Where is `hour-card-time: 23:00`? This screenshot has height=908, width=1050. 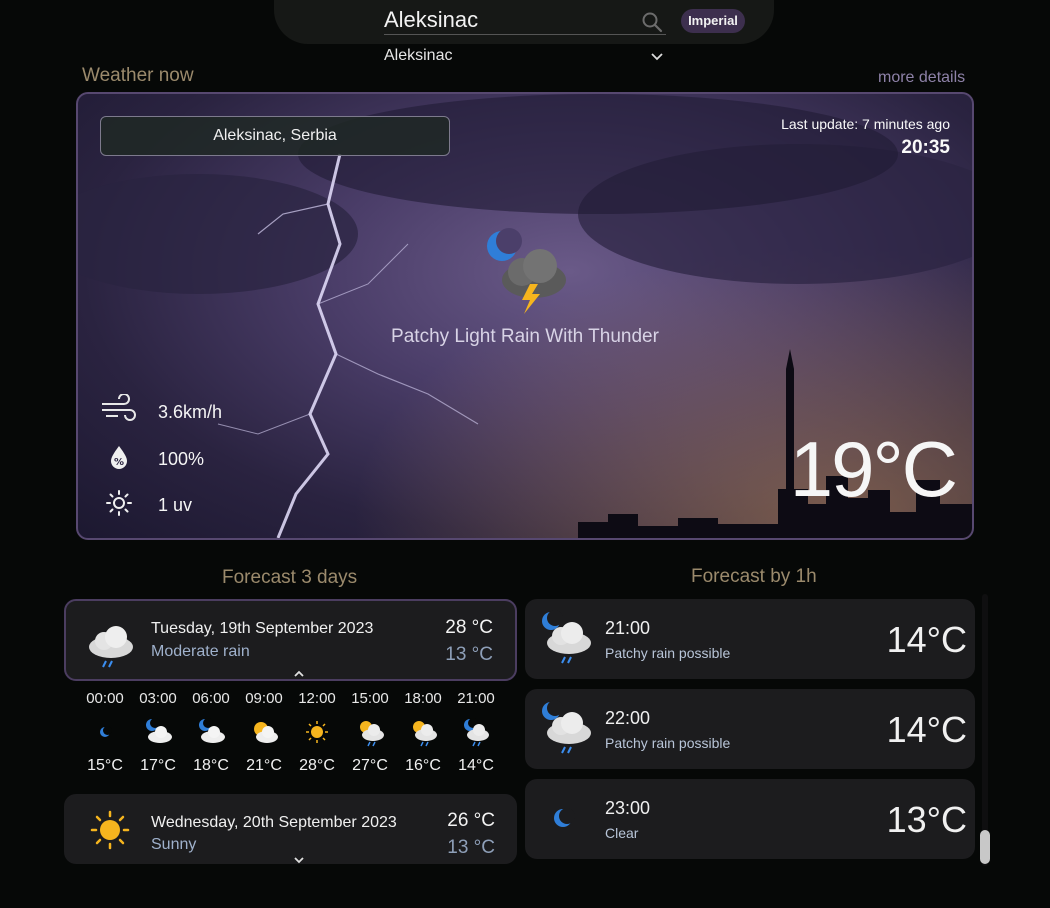 hour-card-time: 23:00 is located at coordinates (628, 808).